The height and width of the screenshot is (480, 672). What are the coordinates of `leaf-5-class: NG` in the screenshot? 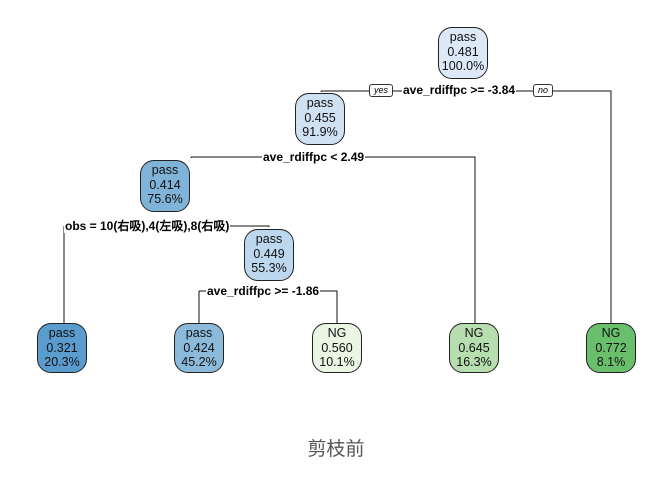 It's located at (611, 333).